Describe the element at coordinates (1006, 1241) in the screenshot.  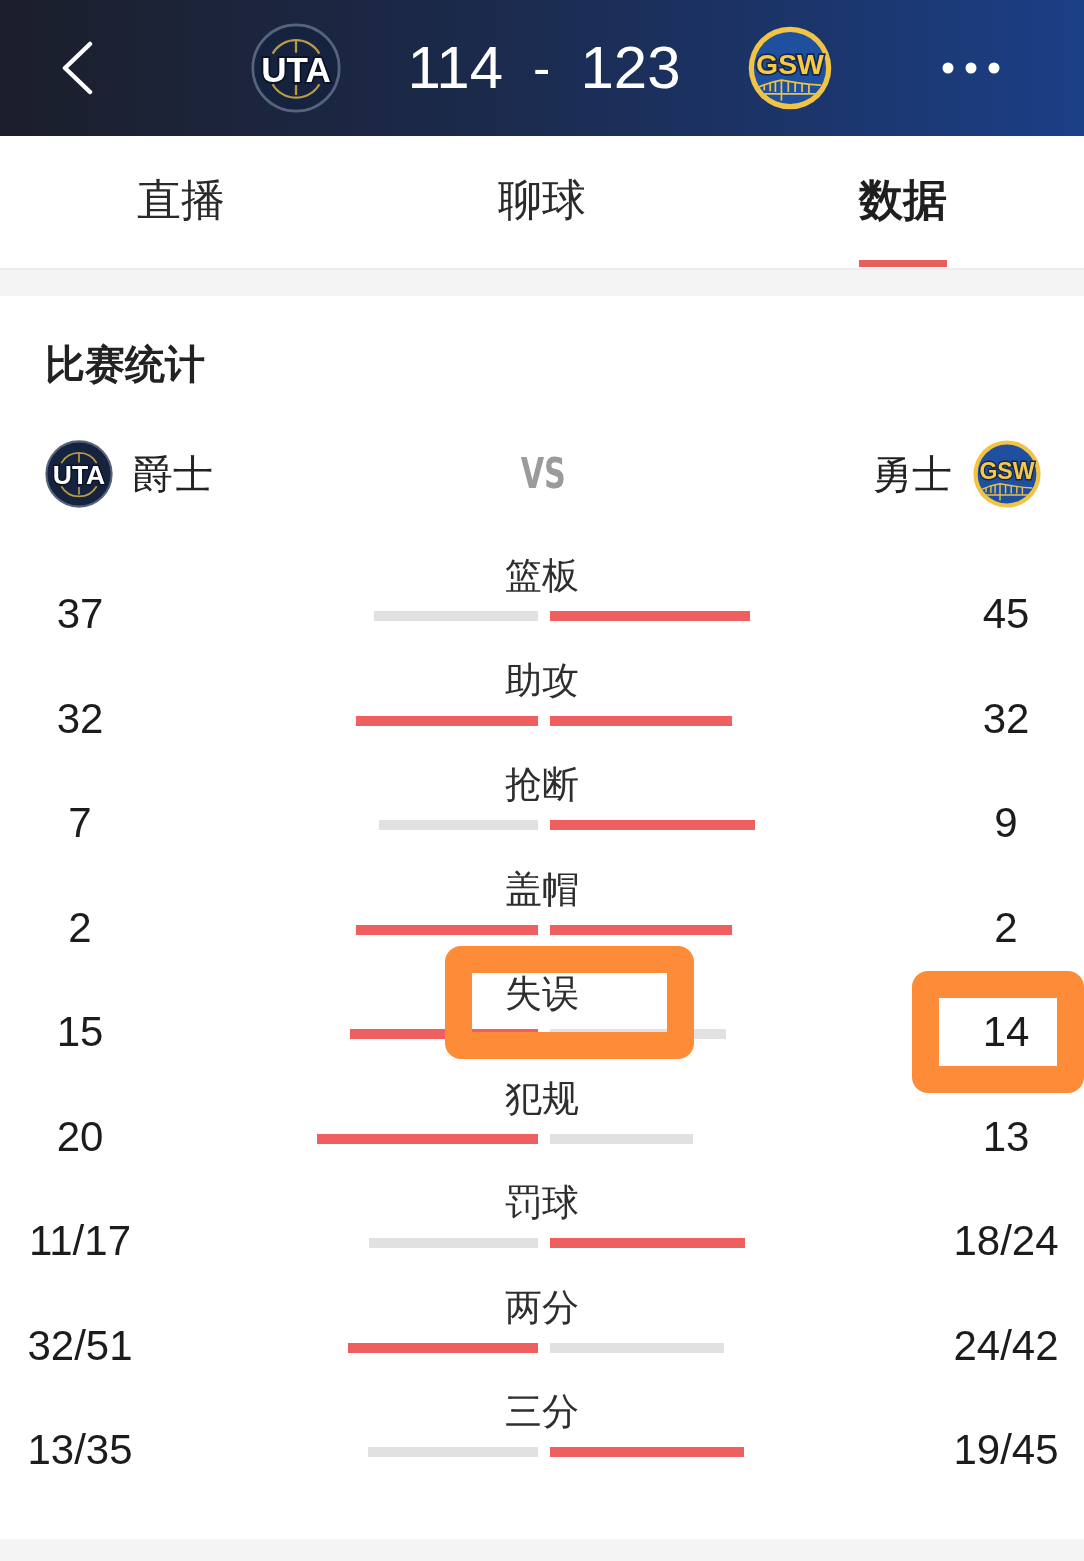
I see `away-value: 18/24` at that location.